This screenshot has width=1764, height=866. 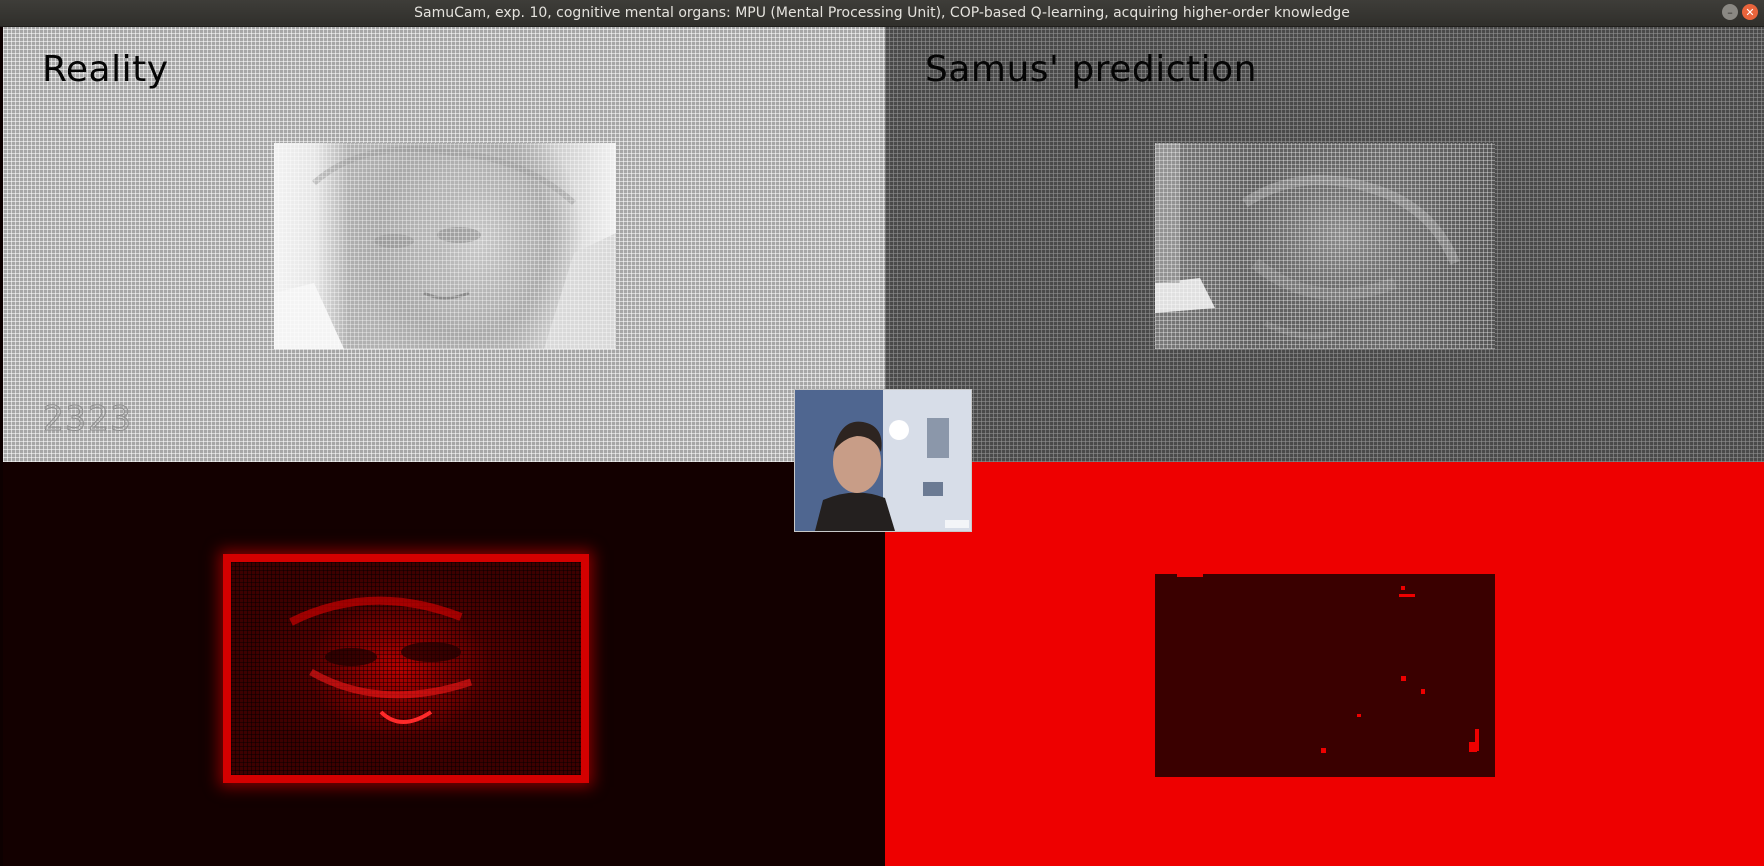 I want to click on error-threshold-image, so click(x=1325, y=675).